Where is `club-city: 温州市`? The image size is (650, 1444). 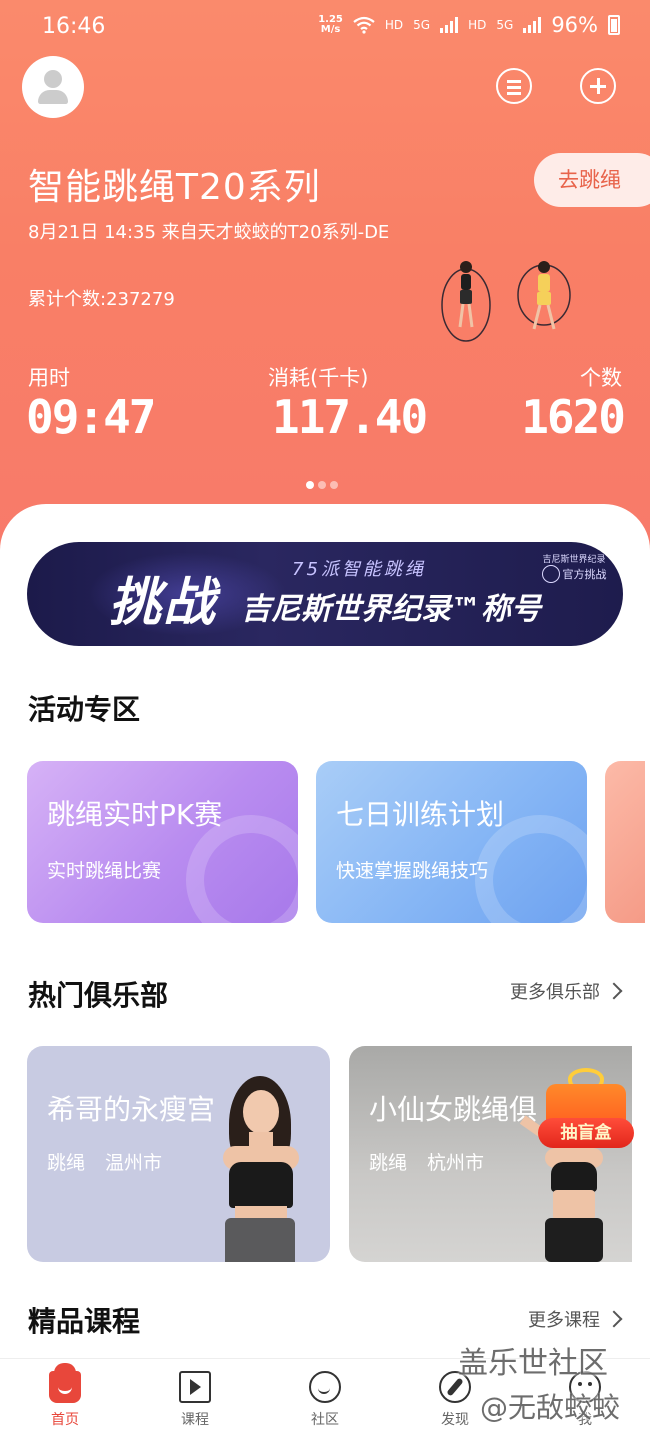 club-city: 温州市 is located at coordinates (134, 1163).